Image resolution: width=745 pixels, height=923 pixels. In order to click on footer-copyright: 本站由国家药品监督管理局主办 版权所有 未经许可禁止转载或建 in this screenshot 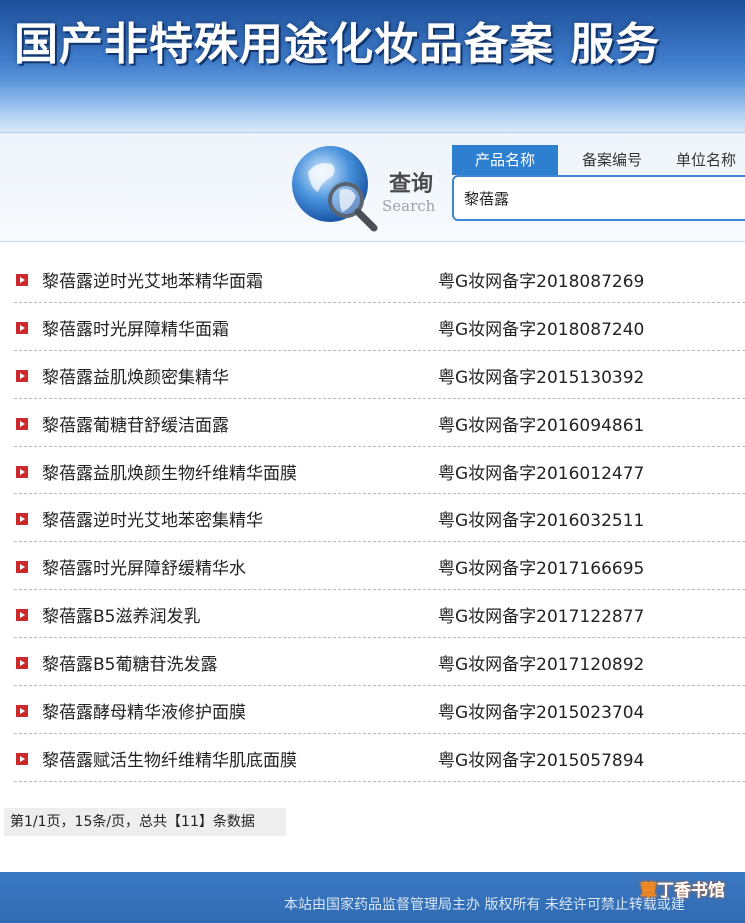, I will do `click(484, 905)`.